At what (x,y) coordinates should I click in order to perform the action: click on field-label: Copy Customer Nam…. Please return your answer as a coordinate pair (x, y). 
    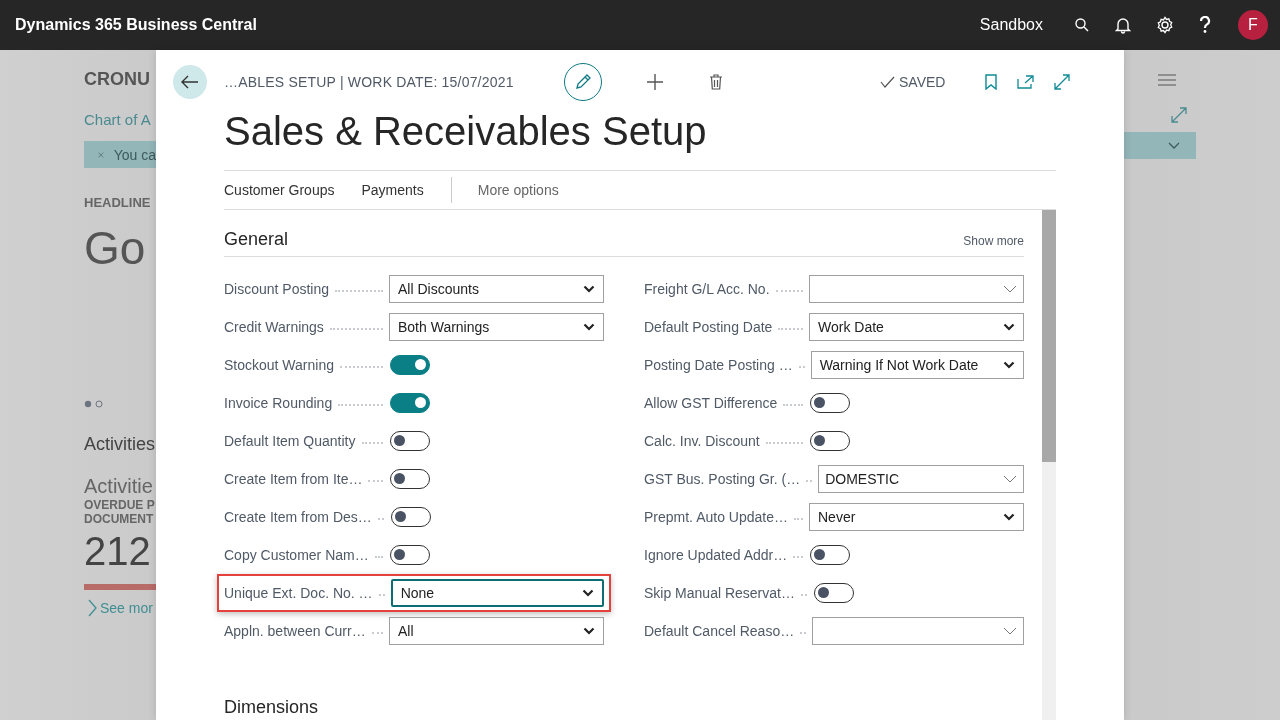
    Looking at the image, I should click on (296, 555).